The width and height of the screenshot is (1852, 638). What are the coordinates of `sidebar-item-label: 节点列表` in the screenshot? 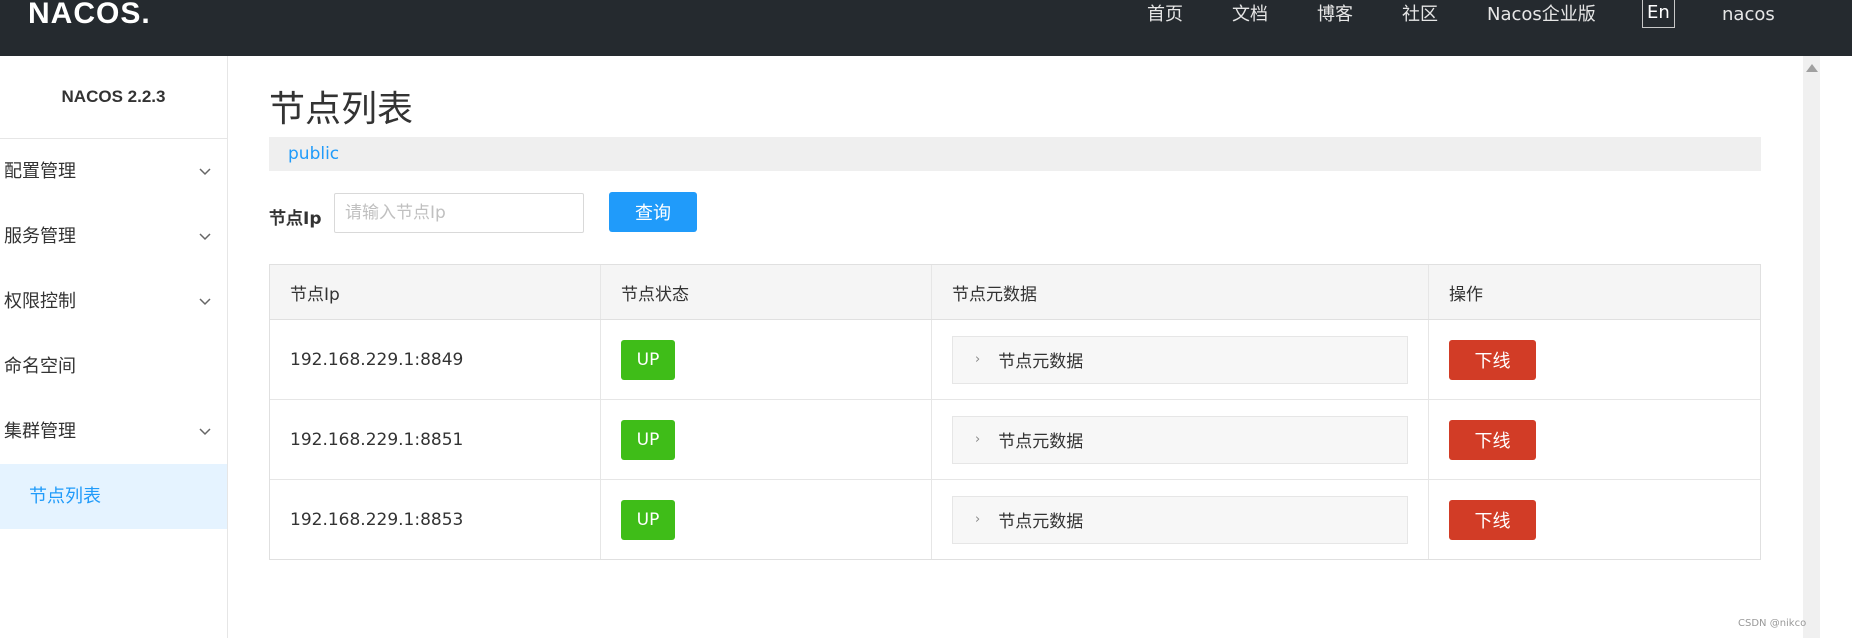 It's located at (65, 496).